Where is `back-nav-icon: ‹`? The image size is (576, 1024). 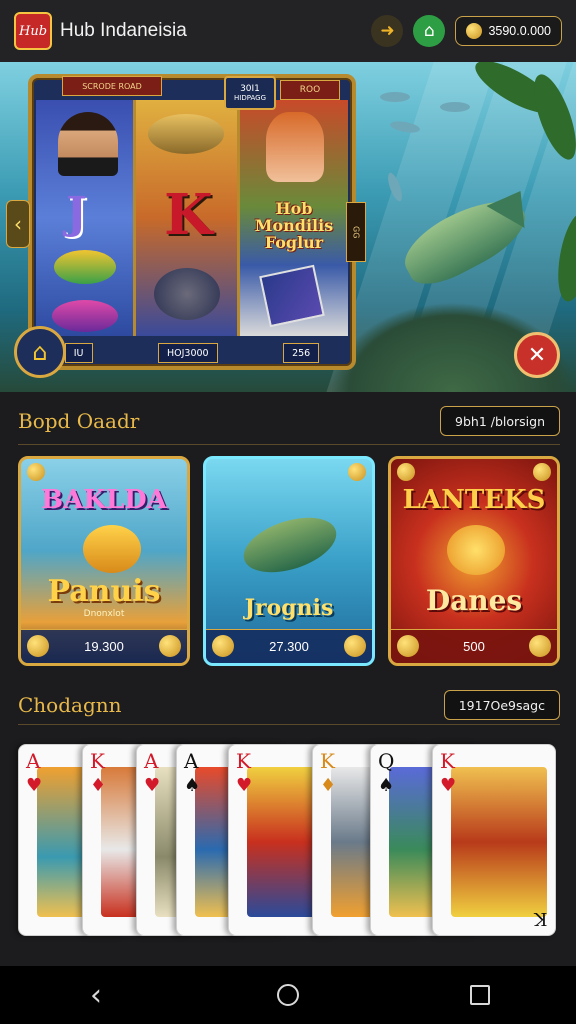 back-nav-icon: ‹ is located at coordinates (96, 995).